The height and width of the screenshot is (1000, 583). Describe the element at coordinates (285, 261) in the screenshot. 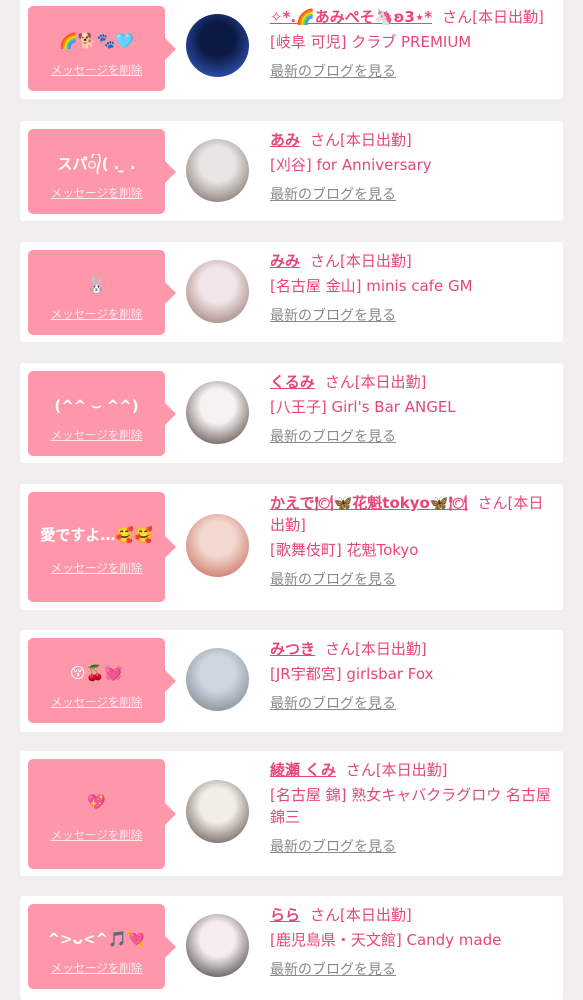

I see `cast-name-link: みみ` at that location.